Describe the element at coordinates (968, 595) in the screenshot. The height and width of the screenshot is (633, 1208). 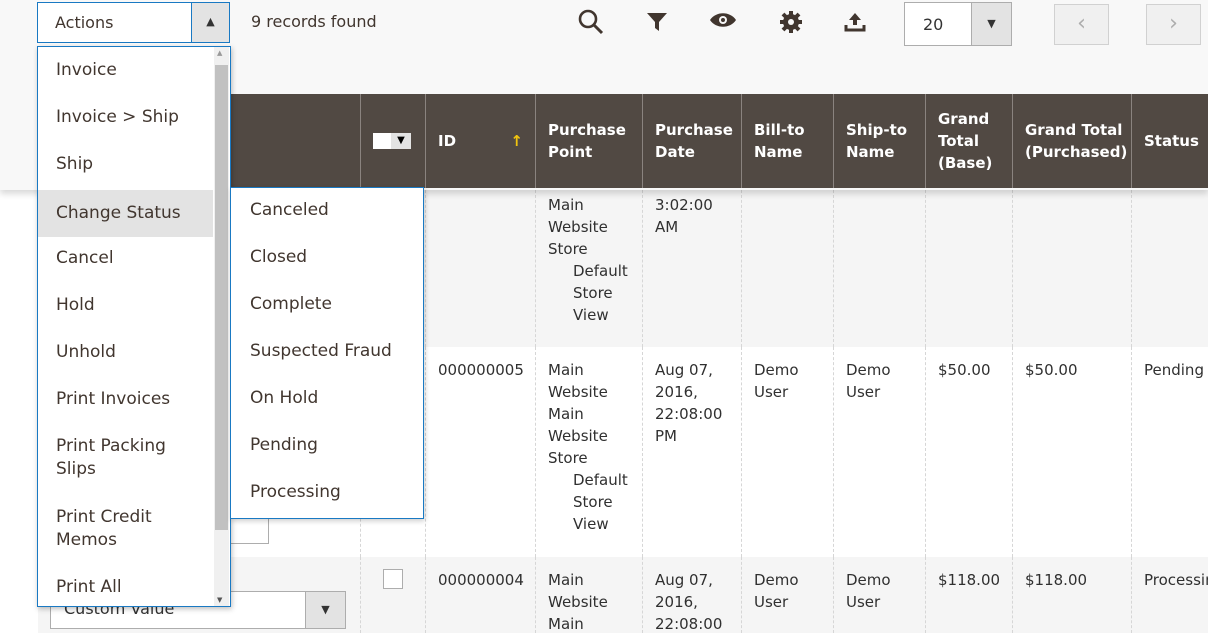
I see `cell-base: $118.00` at that location.